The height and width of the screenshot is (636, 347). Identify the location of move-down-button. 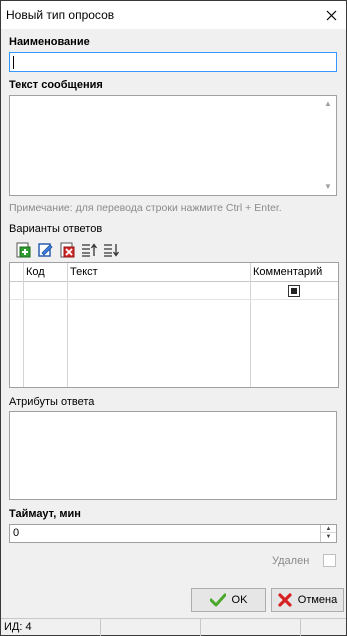
(111, 250).